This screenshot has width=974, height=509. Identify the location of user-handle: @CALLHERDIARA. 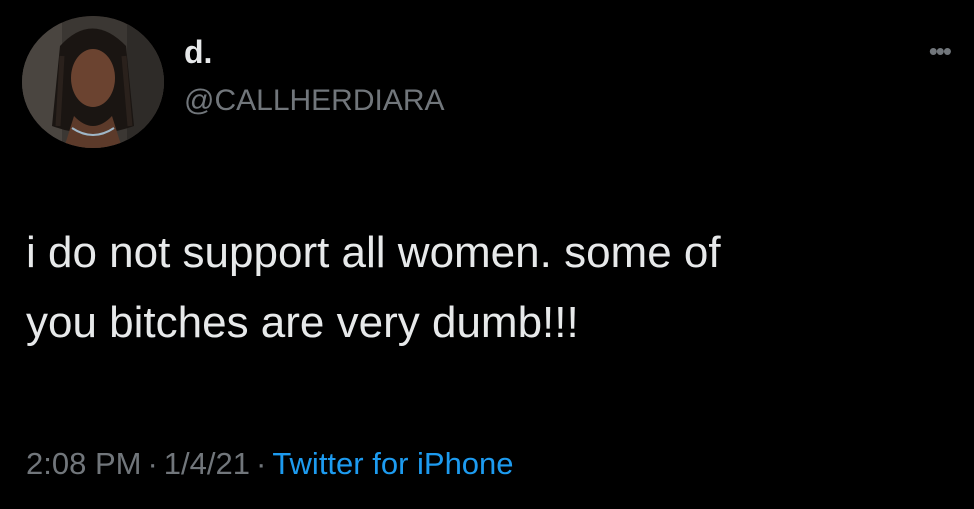
(314, 101).